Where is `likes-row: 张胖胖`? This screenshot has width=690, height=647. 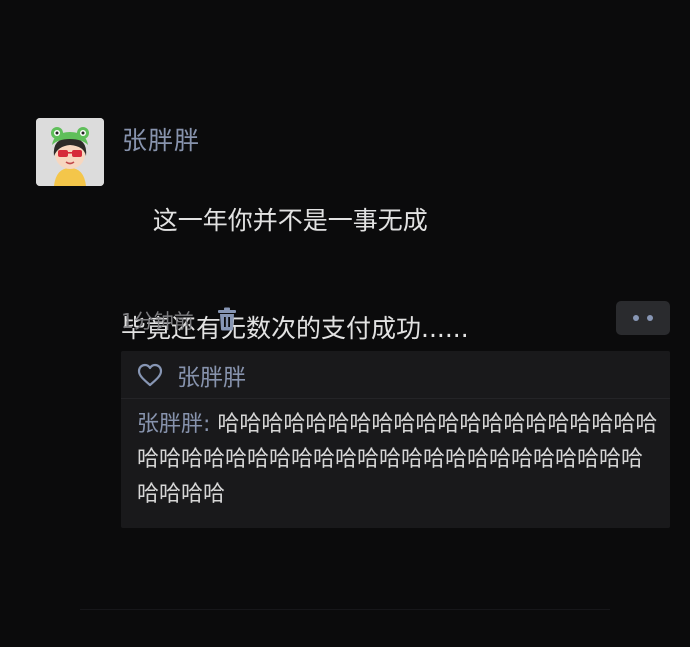 likes-row: 张胖胖 is located at coordinates (395, 375).